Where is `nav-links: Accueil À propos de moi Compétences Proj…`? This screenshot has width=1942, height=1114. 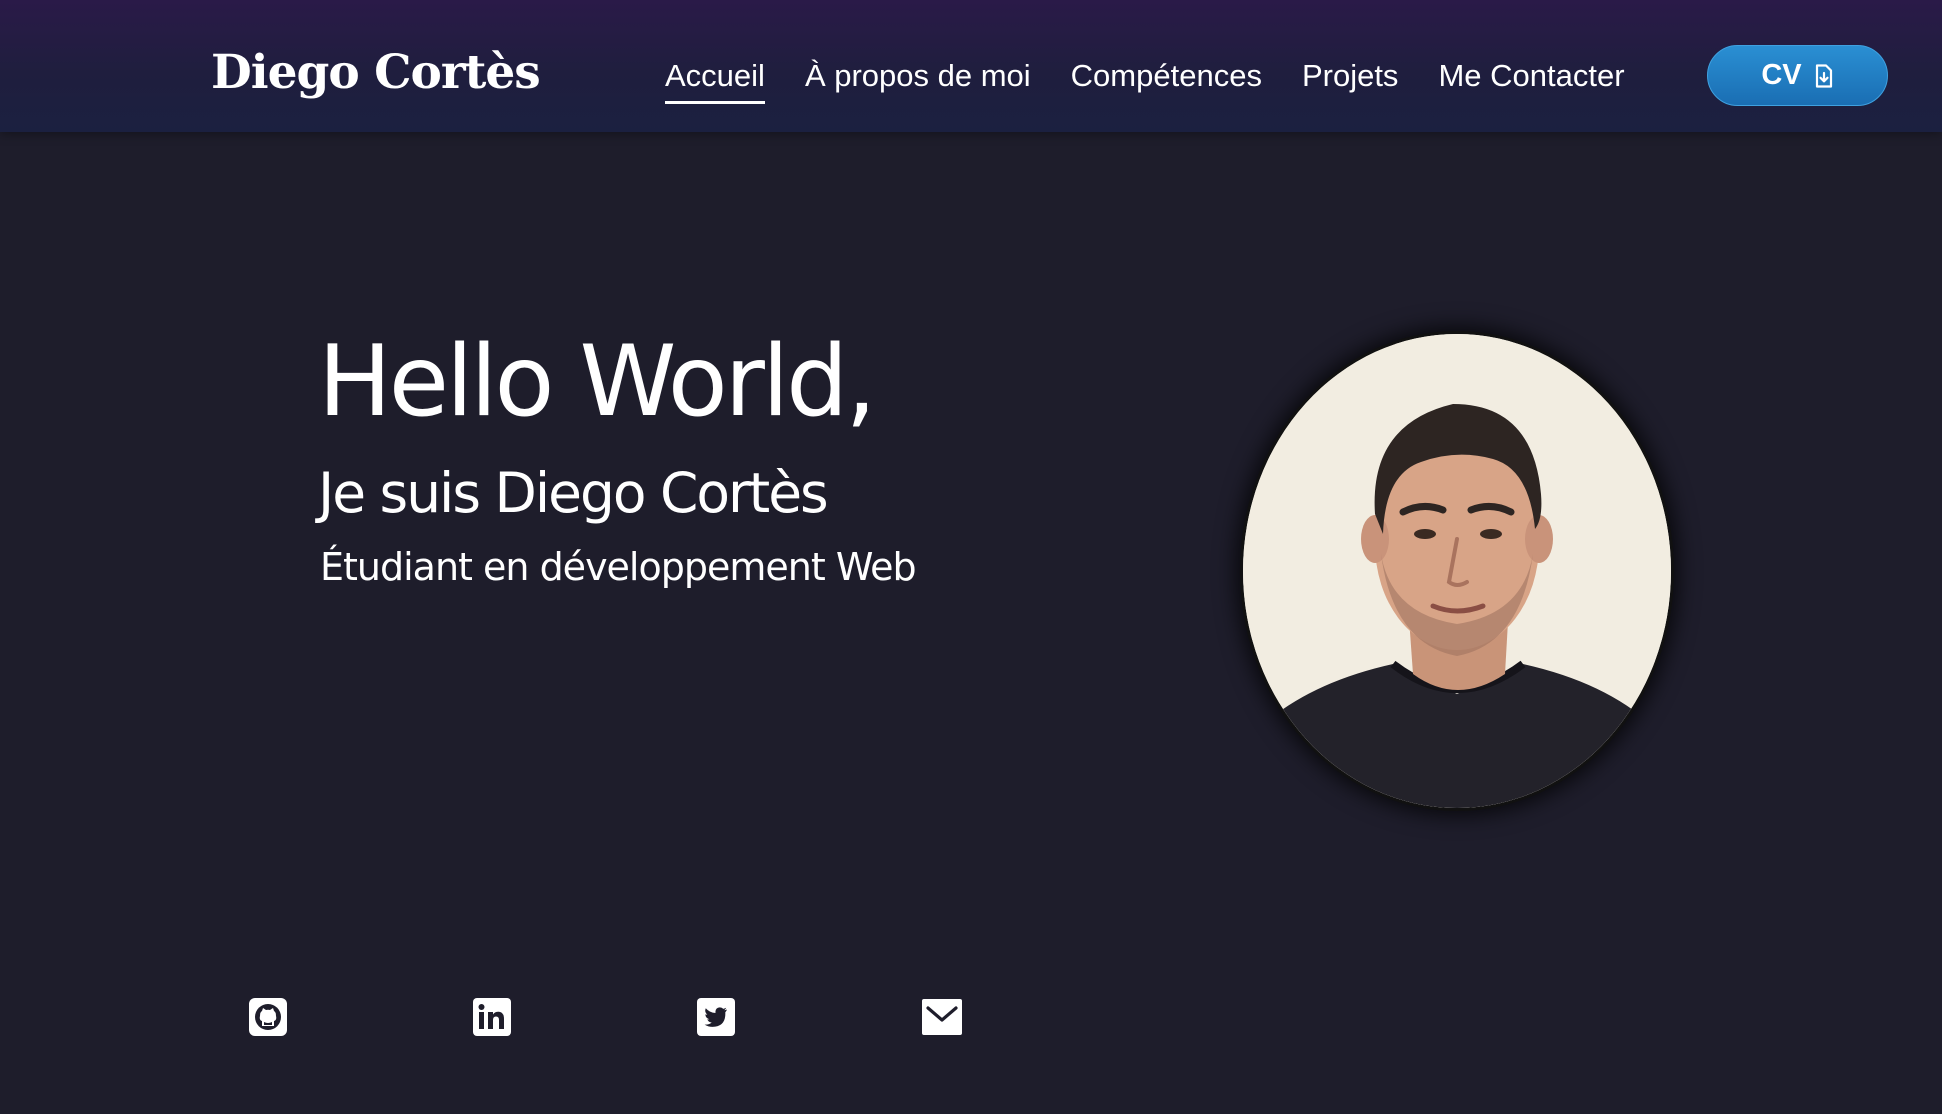 nav-links: Accueil À propos de moi Compétences Proj… is located at coordinates (1165, 76).